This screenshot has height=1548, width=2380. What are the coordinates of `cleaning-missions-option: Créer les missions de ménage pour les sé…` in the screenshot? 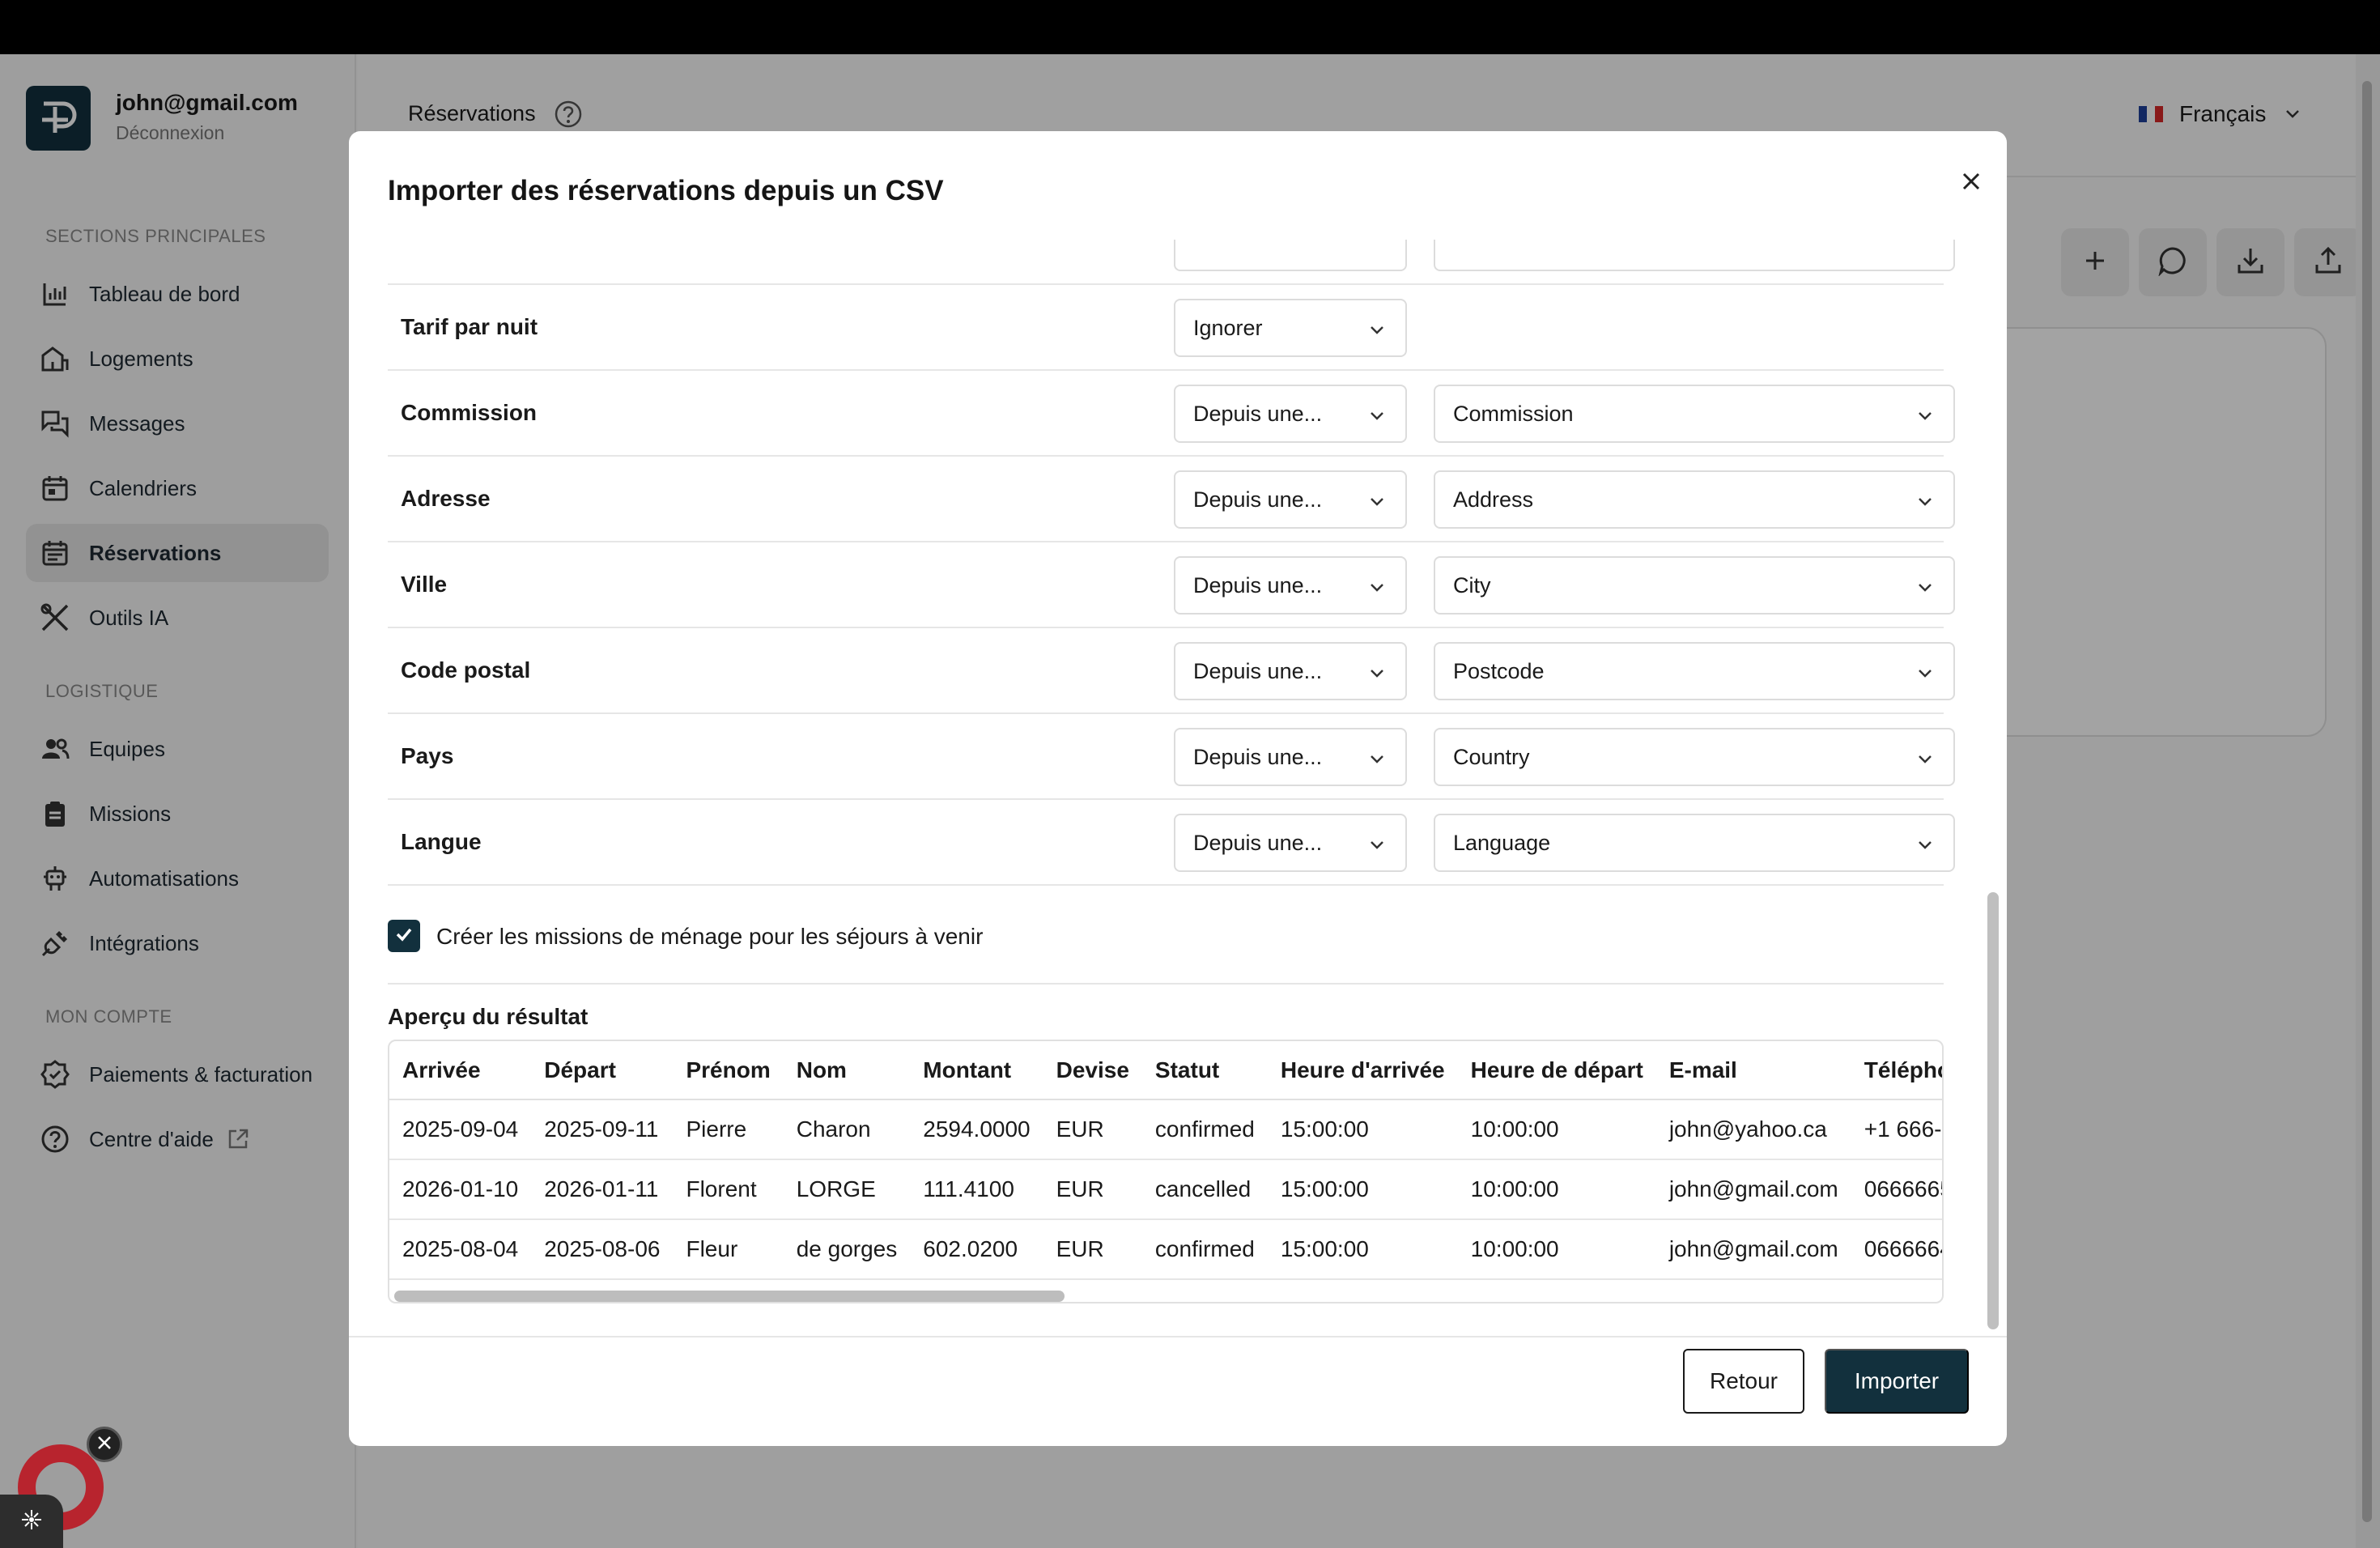 It's located at (1166, 936).